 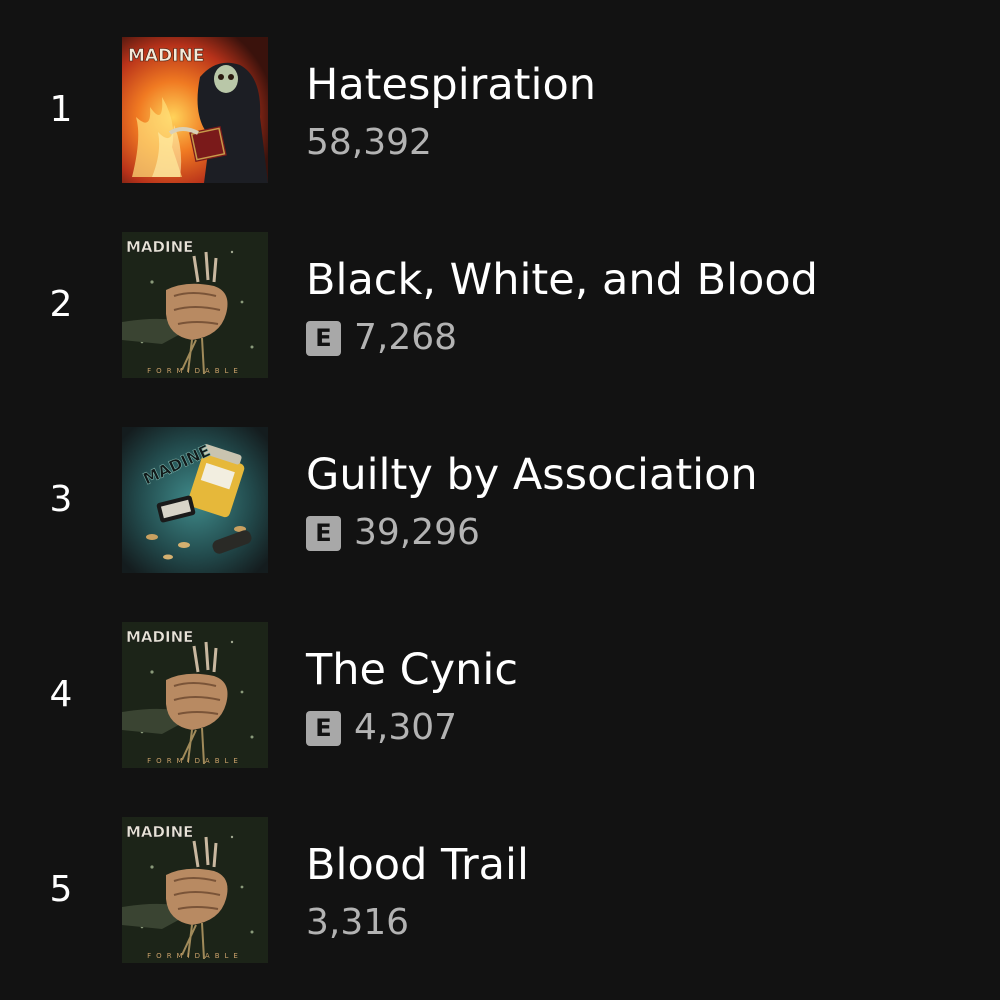 I want to click on track-row-4: 4 MADINE FORMIDABLE The Cynic E 4,307, so click(x=500, y=695).